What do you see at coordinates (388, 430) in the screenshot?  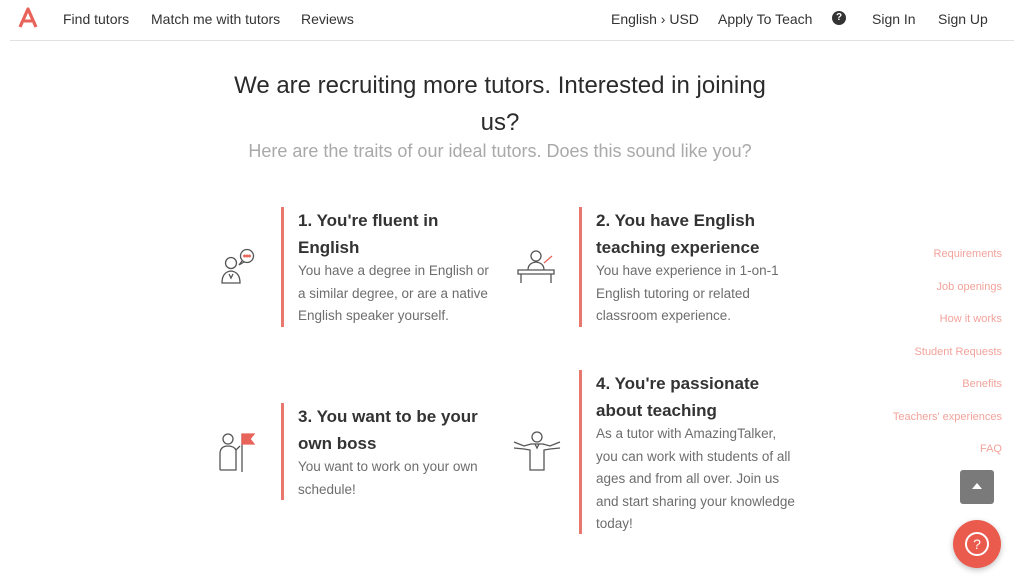 I see `trait-title: 3. You want to be your own boss` at bounding box center [388, 430].